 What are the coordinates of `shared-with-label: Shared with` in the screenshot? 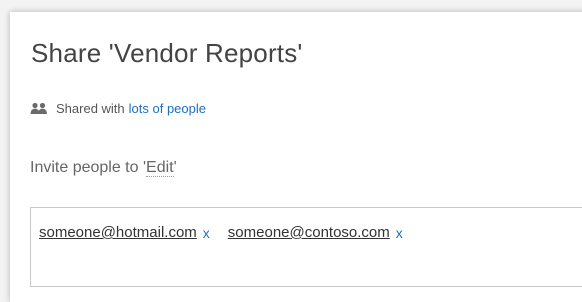 It's located at (90, 108).